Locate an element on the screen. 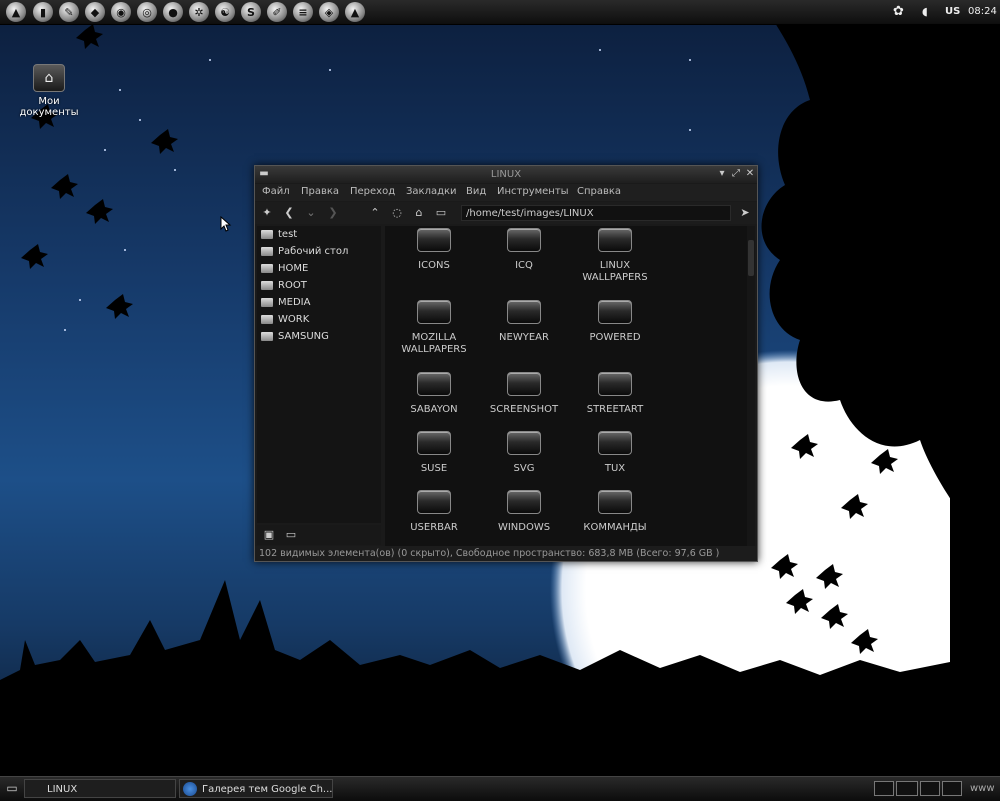 The width and height of the screenshot is (1000, 801). sidebar-item-samsung: SAMSUNG is located at coordinates (295, 337).